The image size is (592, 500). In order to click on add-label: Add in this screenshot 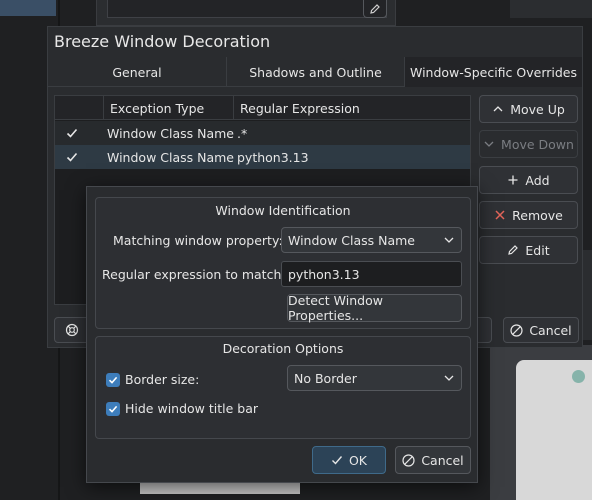, I will do `click(537, 180)`.